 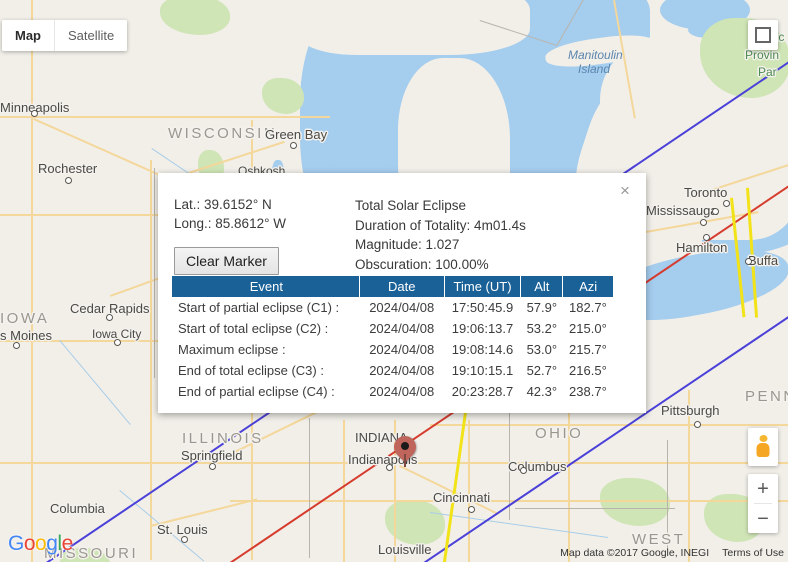 What do you see at coordinates (635, 553) in the screenshot?
I see `map-data-attribution: Map data ©2017 Google, INEGI` at bounding box center [635, 553].